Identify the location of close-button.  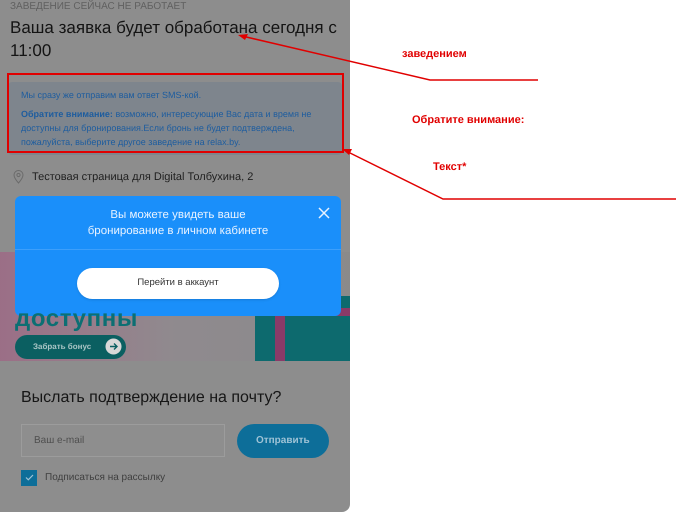
(324, 213).